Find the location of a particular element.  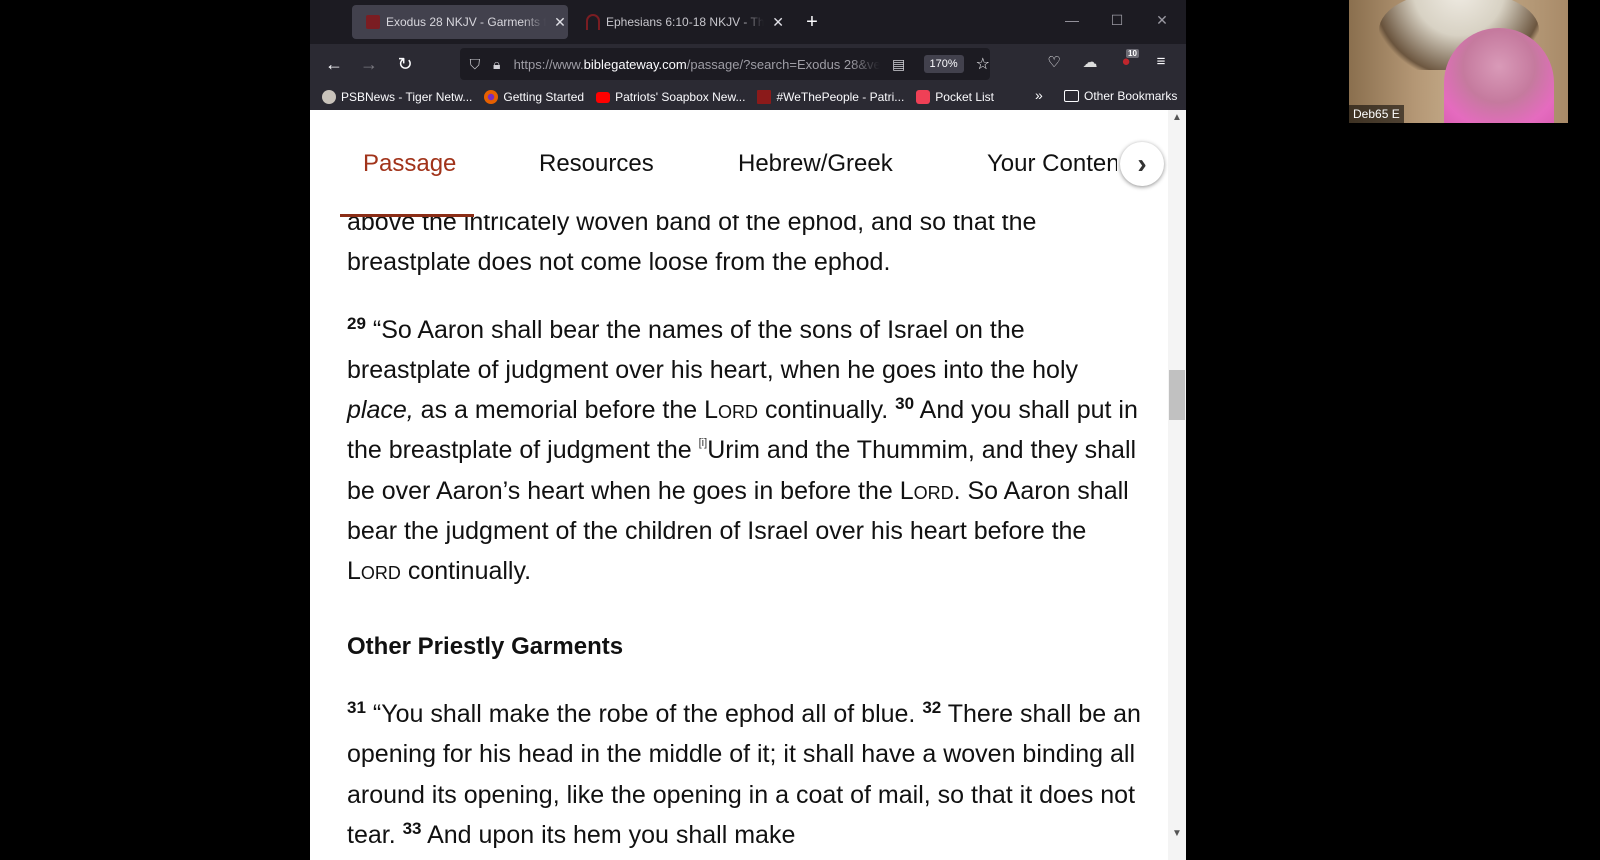

extension-badge-count: 10 is located at coordinates (1132, 53).